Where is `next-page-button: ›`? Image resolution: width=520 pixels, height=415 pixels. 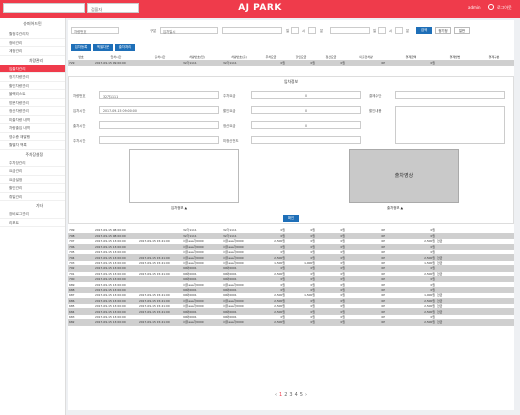 next-page-button: › is located at coordinates (306, 395).